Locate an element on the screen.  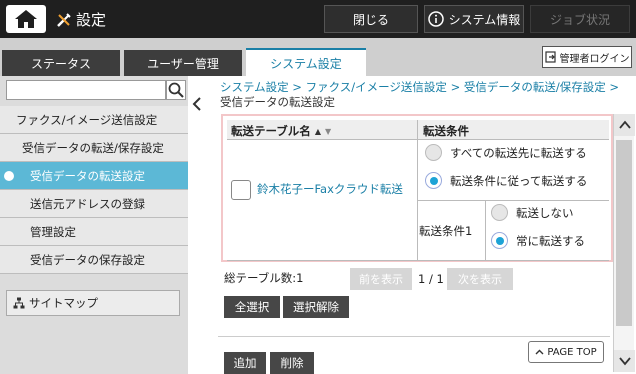
vertical-scrollbar is located at coordinates (624, 243).